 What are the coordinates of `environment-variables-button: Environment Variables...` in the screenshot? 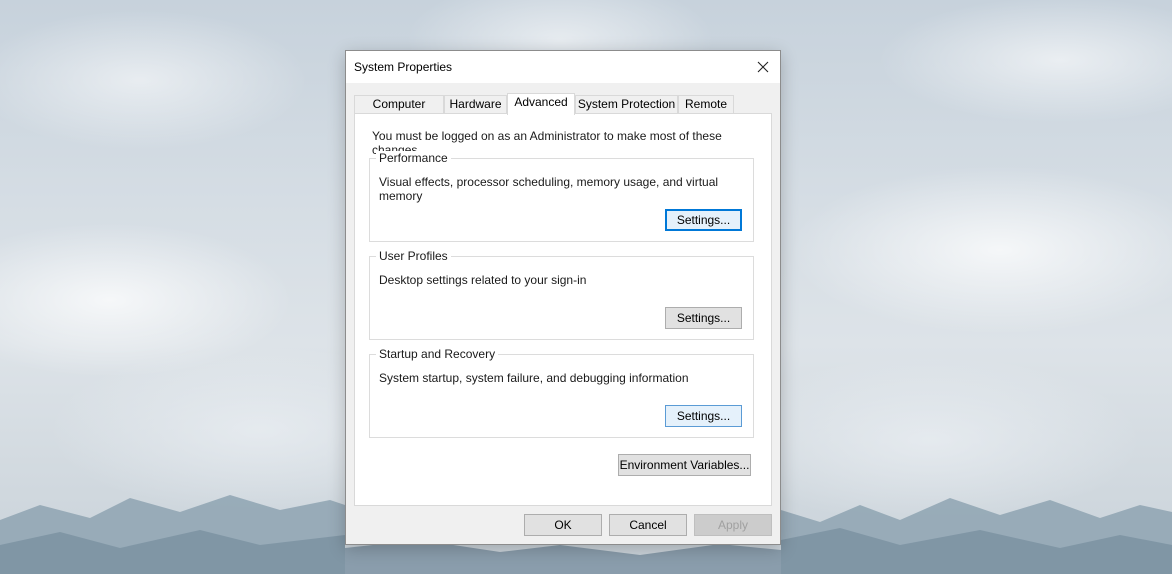 It's located at (684, 465).